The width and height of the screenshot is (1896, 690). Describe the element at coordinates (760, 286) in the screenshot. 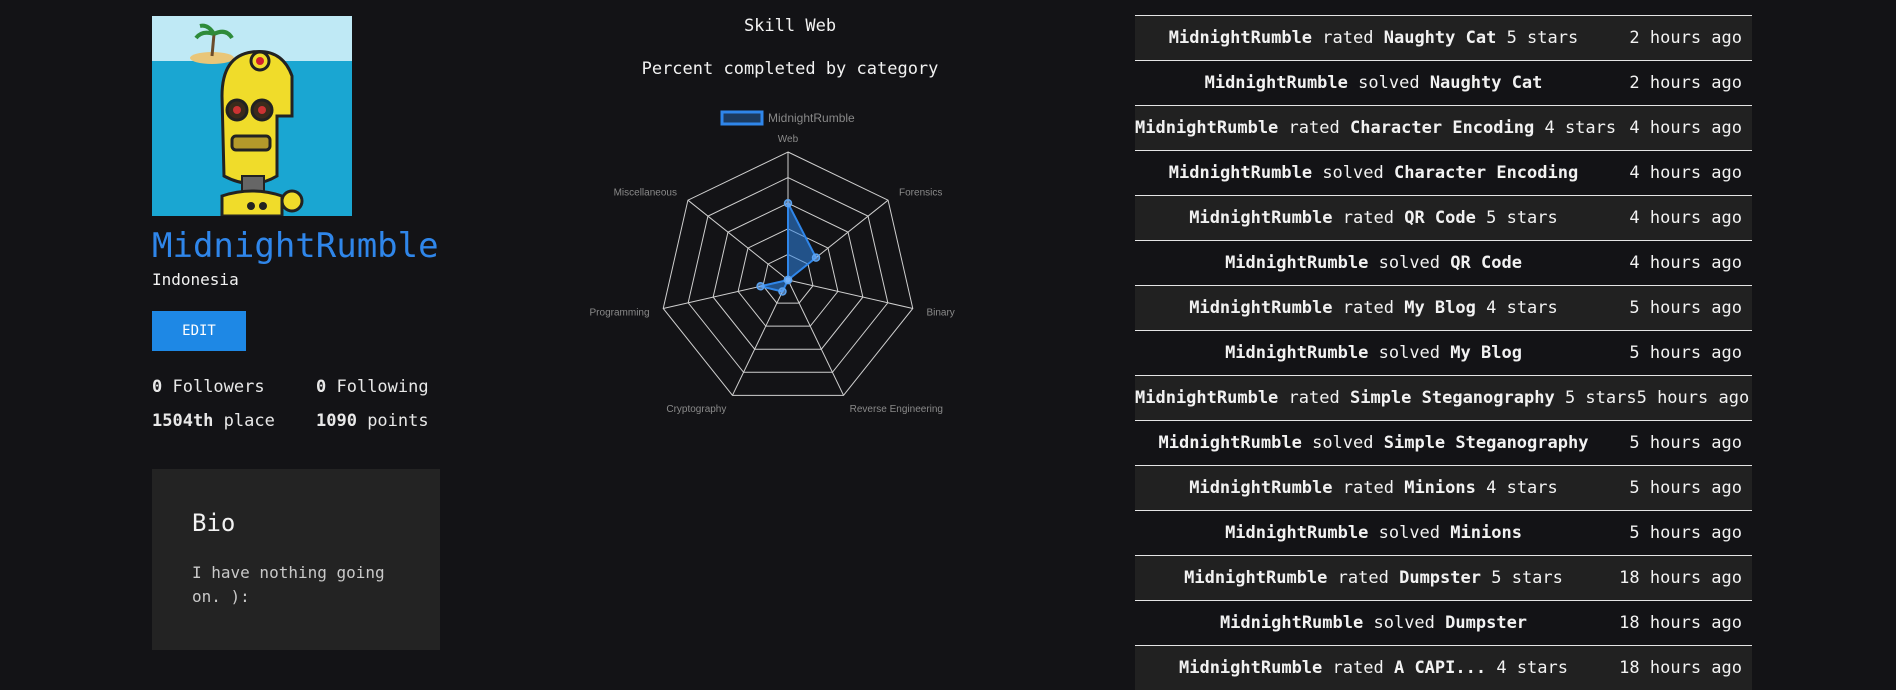

I see `radar-point-programming` at that location.